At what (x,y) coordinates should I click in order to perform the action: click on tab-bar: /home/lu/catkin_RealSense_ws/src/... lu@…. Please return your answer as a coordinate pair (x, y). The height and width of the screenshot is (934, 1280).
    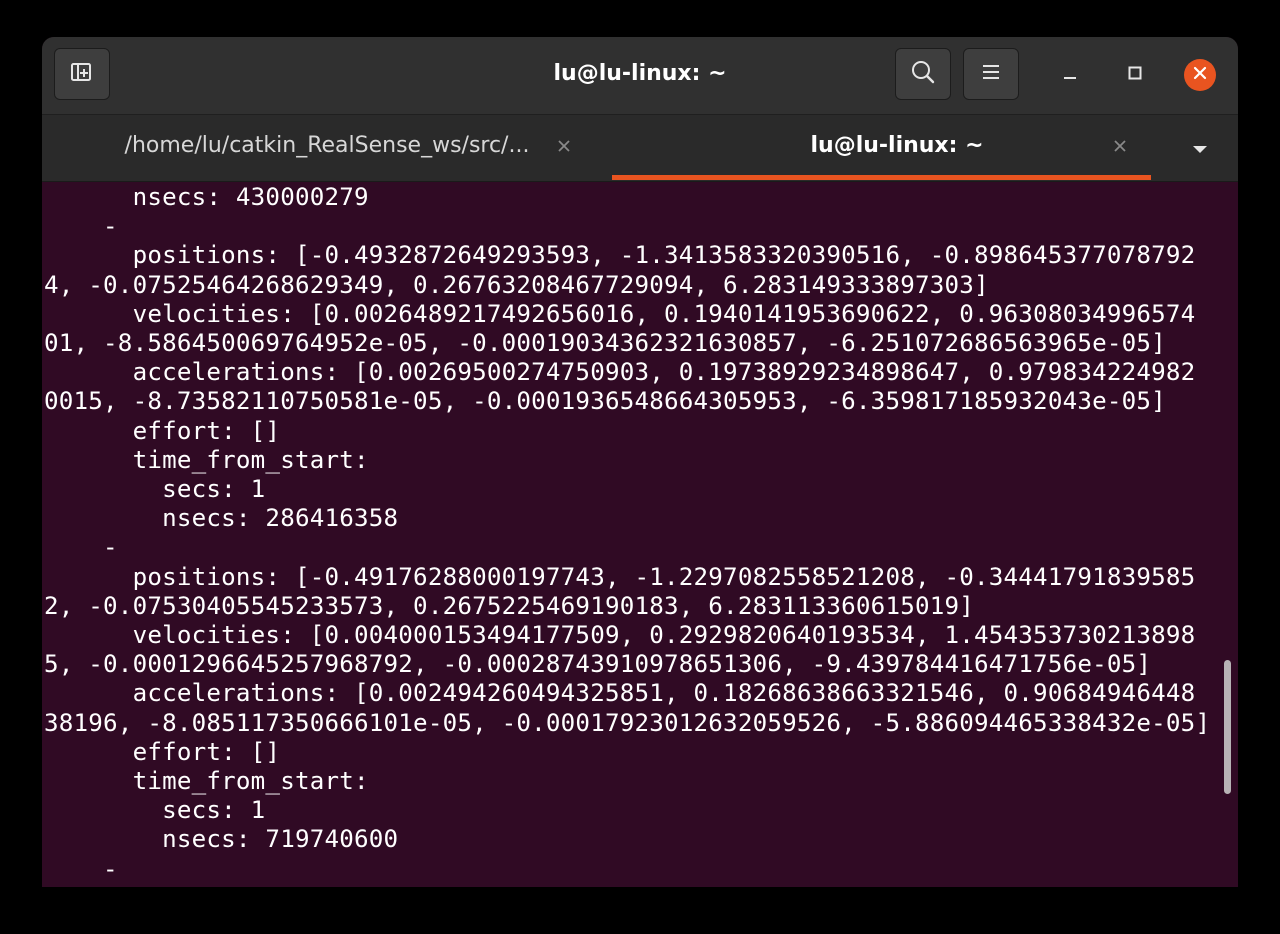
    Looking at the image, I should click on (640, 148).